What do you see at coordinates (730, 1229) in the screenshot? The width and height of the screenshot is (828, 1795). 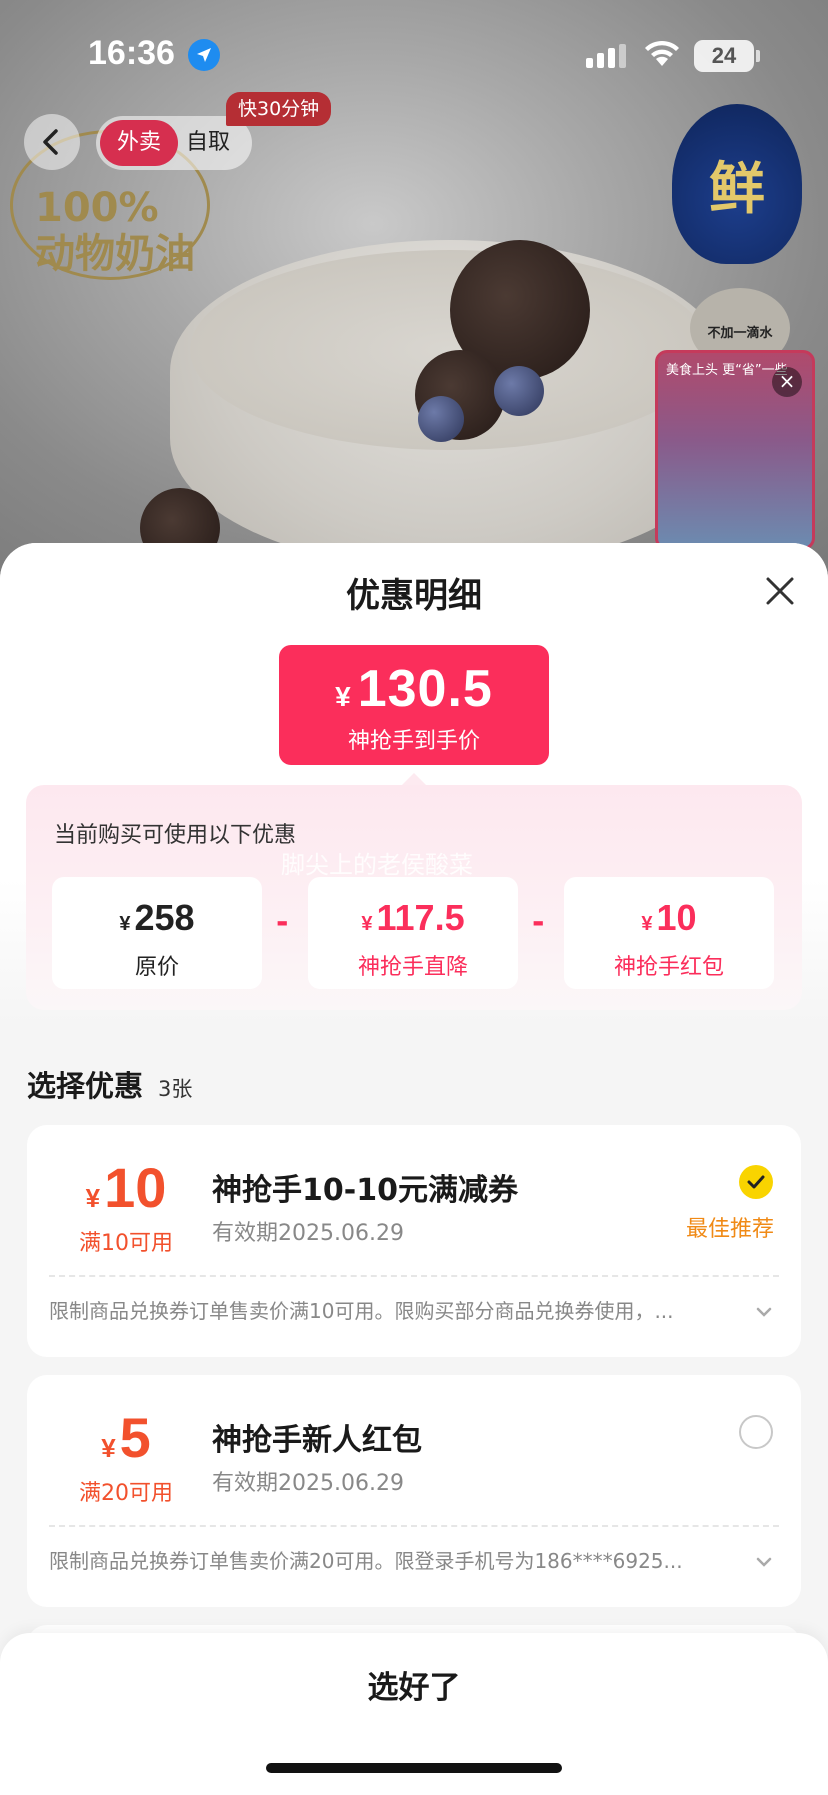 I see `best-recommend-badge: 最佳推荐` at bounding box center [730, 1229].